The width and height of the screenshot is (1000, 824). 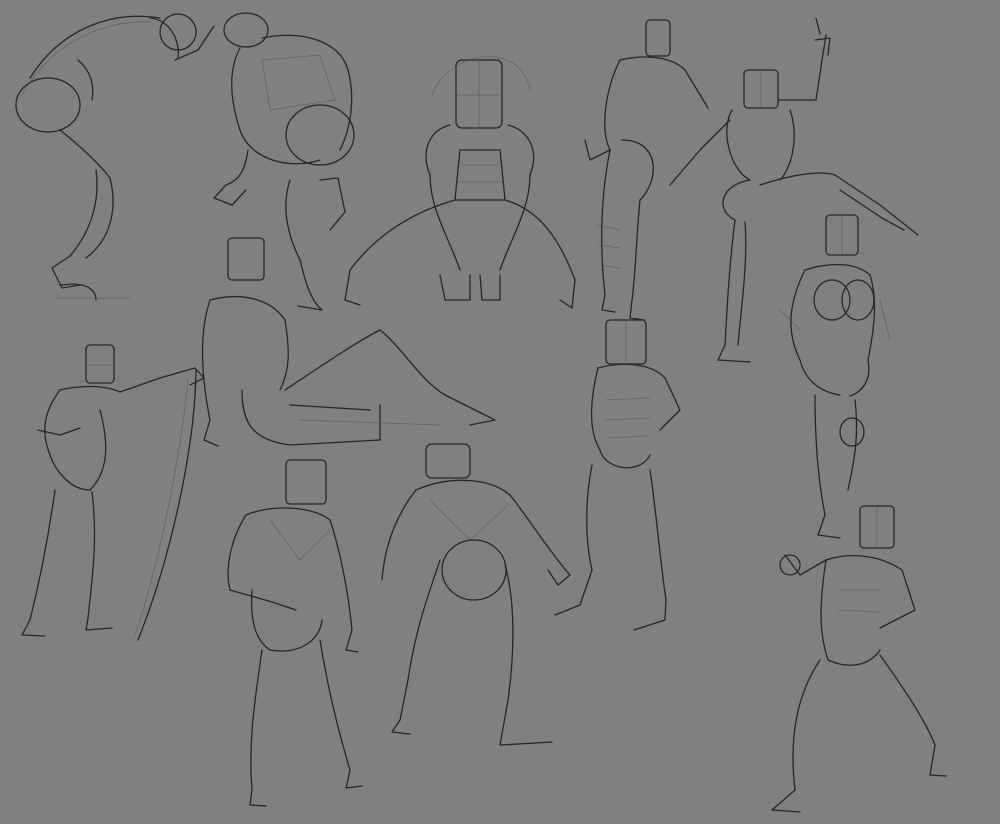 I want to click on reclining-figure, so click(x=348, y=342).